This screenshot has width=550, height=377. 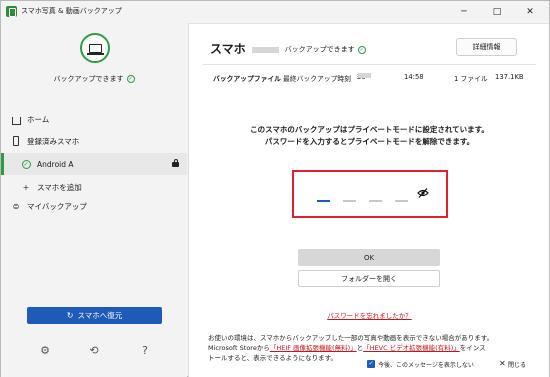 I want to click on forgot-password-link: パスワードを忘れましたか？, so click(x=369, y=315).